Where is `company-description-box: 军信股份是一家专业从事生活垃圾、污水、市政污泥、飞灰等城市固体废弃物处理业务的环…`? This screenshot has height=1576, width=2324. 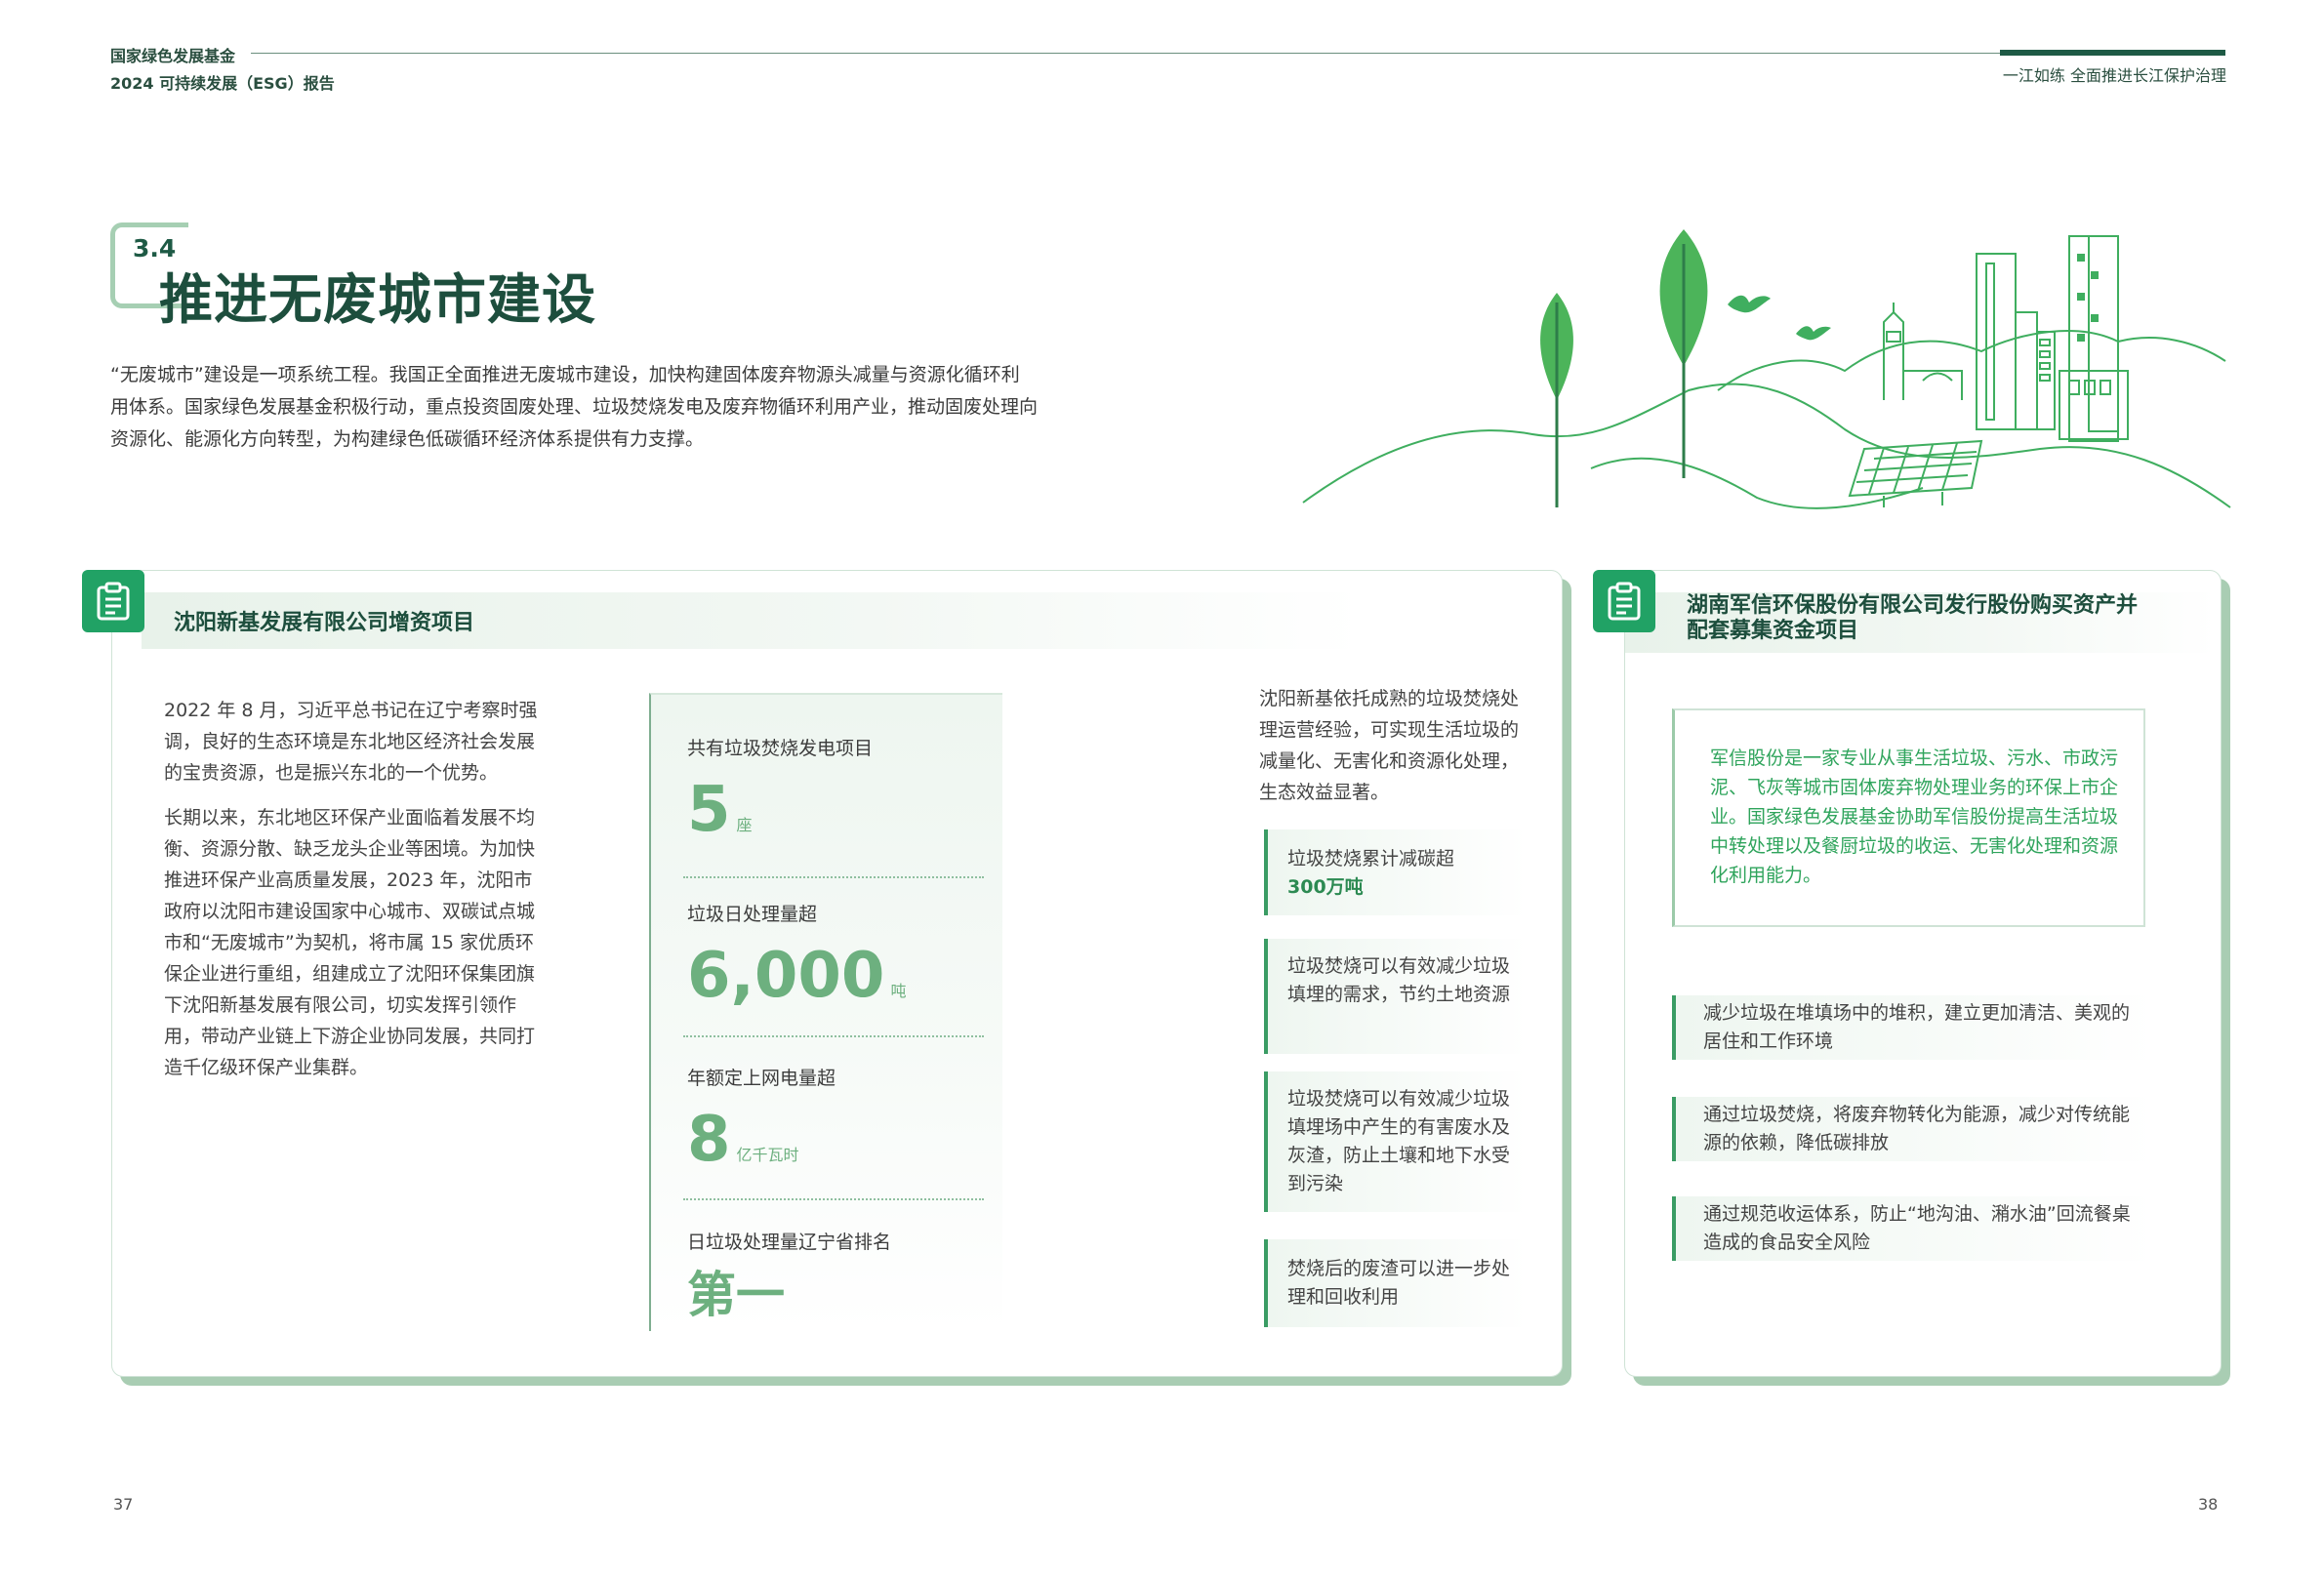 company-description-box: 军信股份是一家专业从事生活垃圾、污水、市政污泥、飞灰等城市固体废弃物处理业务的环… is located at coordinates (1909, 817).